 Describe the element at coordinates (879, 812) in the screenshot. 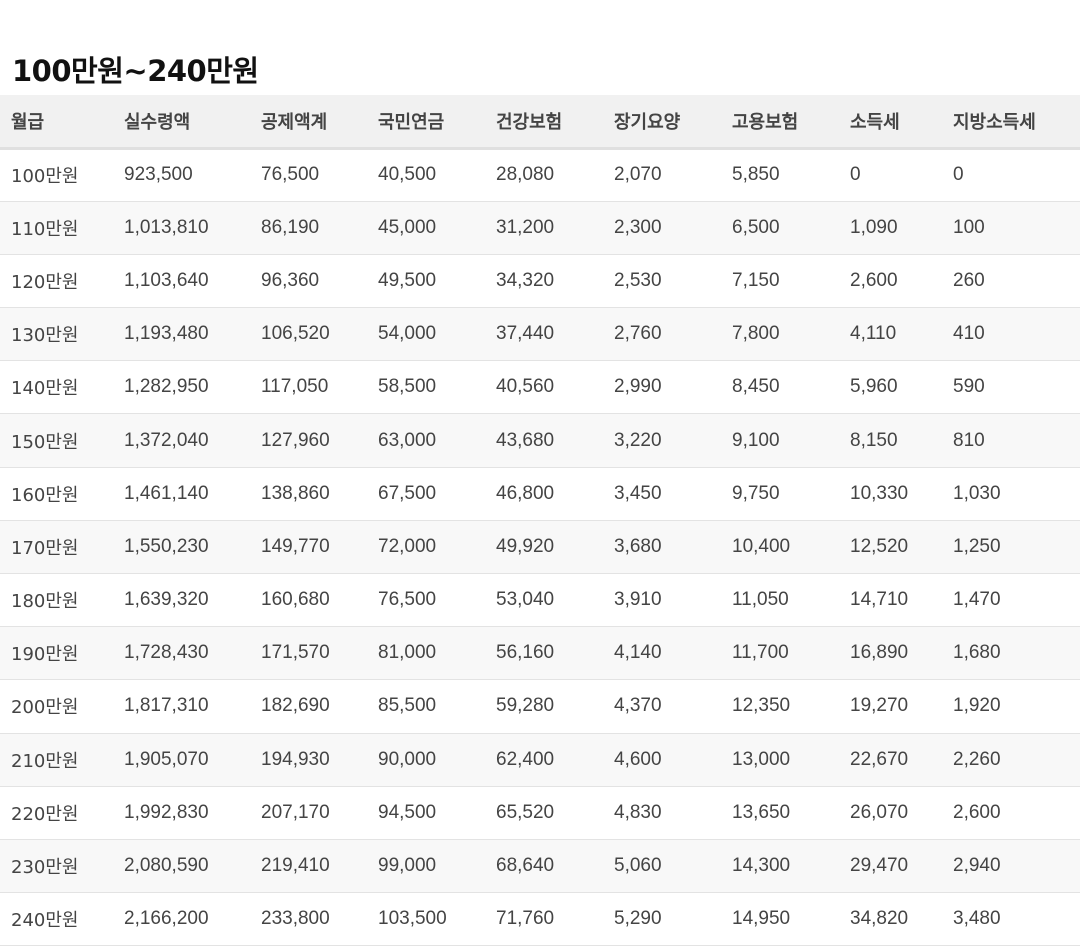

I see `cell-income-tax: 26,070` at that location.